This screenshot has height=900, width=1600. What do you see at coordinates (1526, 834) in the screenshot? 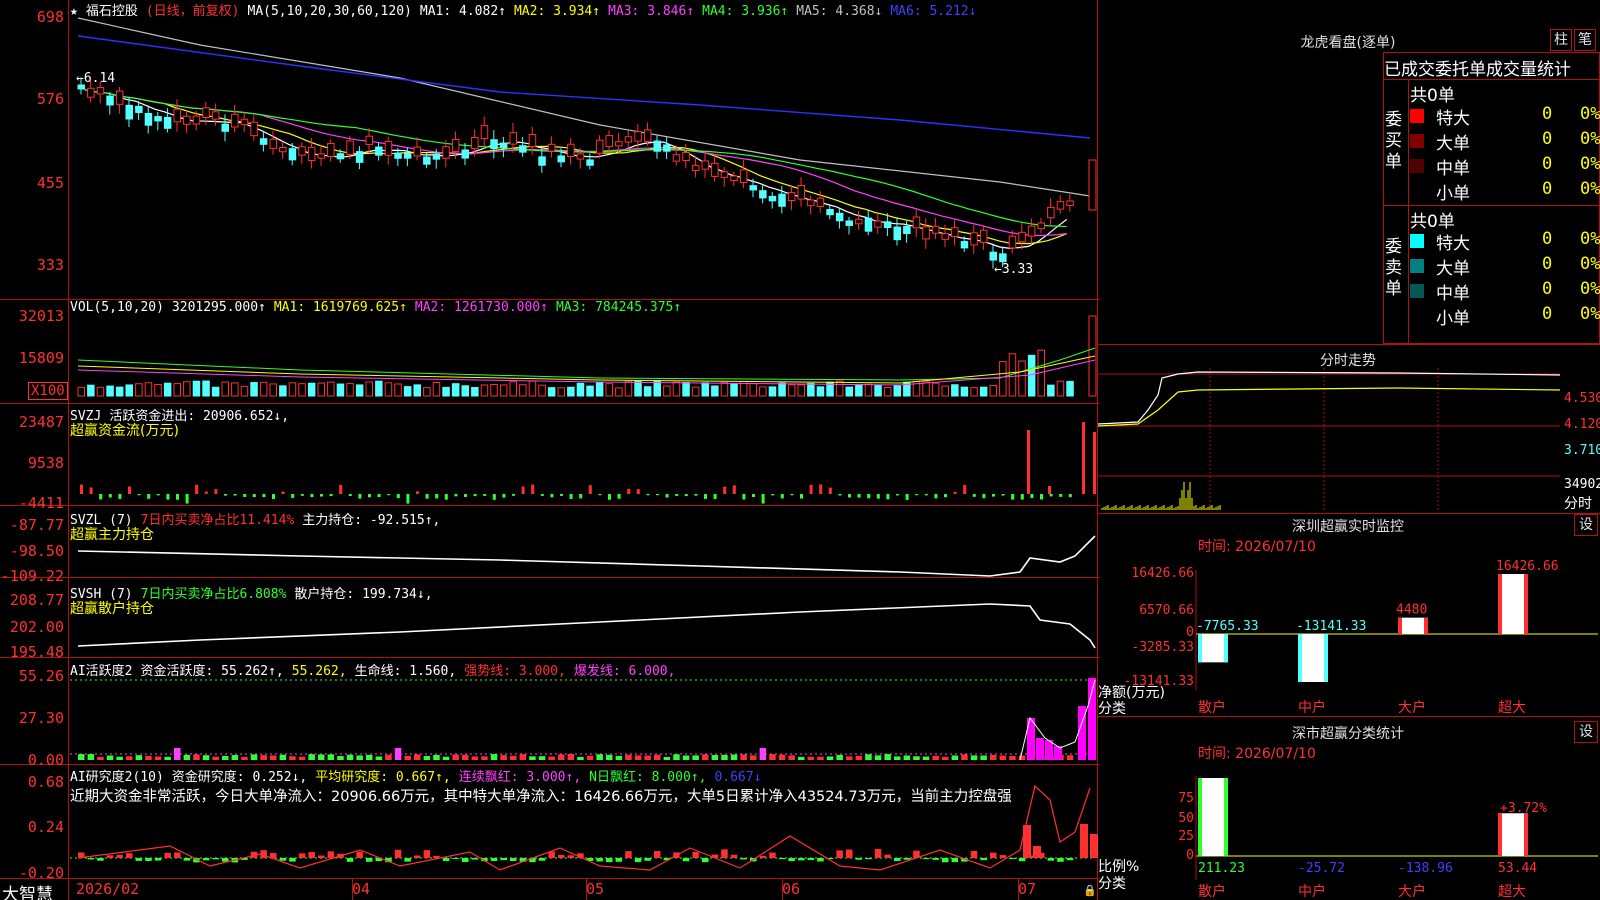
I see `ratio-bar-edge` at bounding box center [1526, 834].